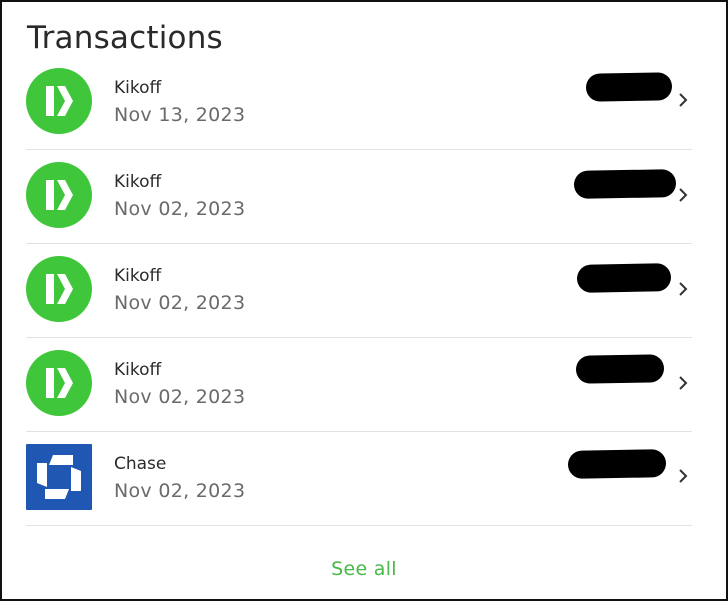  Describe the element at coordinates (125, 38) in the screenshot. I see `page-title: Transactions` at that location.